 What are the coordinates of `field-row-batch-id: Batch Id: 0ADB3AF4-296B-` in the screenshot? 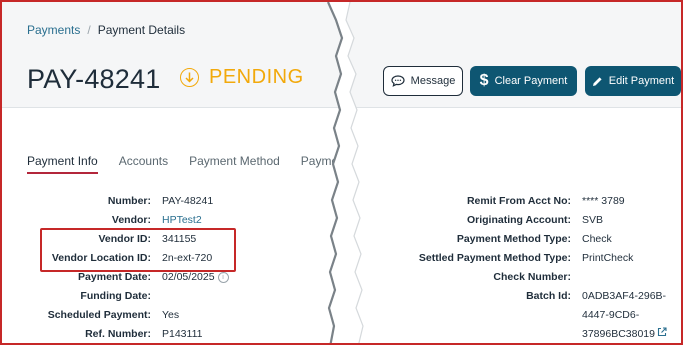 It's located at (511, 296).